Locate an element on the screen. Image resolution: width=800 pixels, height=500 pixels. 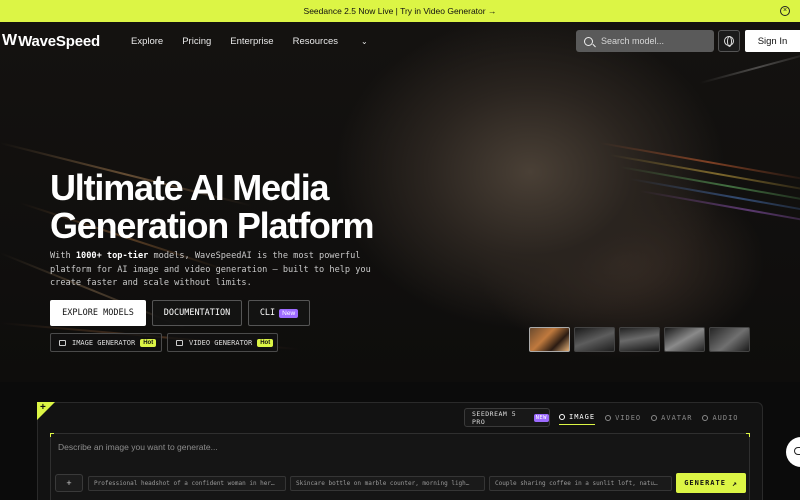
tab-audio-label: AUDIO is located at coordinates (725, 417).